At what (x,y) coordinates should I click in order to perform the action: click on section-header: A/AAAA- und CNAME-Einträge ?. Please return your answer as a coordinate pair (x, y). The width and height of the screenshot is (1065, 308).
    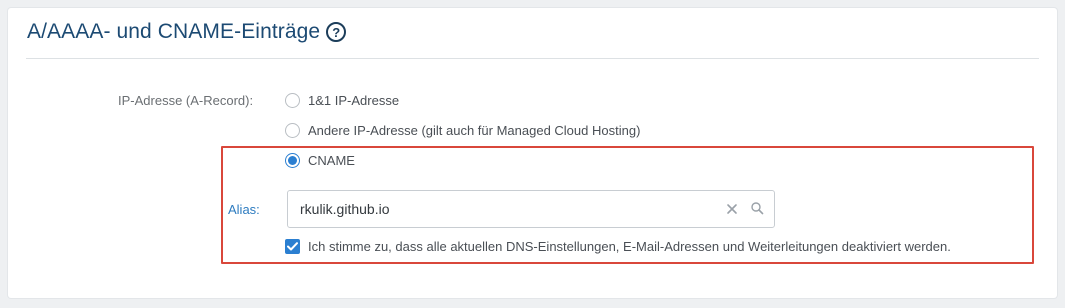
    Looking at the image, I should click on (187, 32).